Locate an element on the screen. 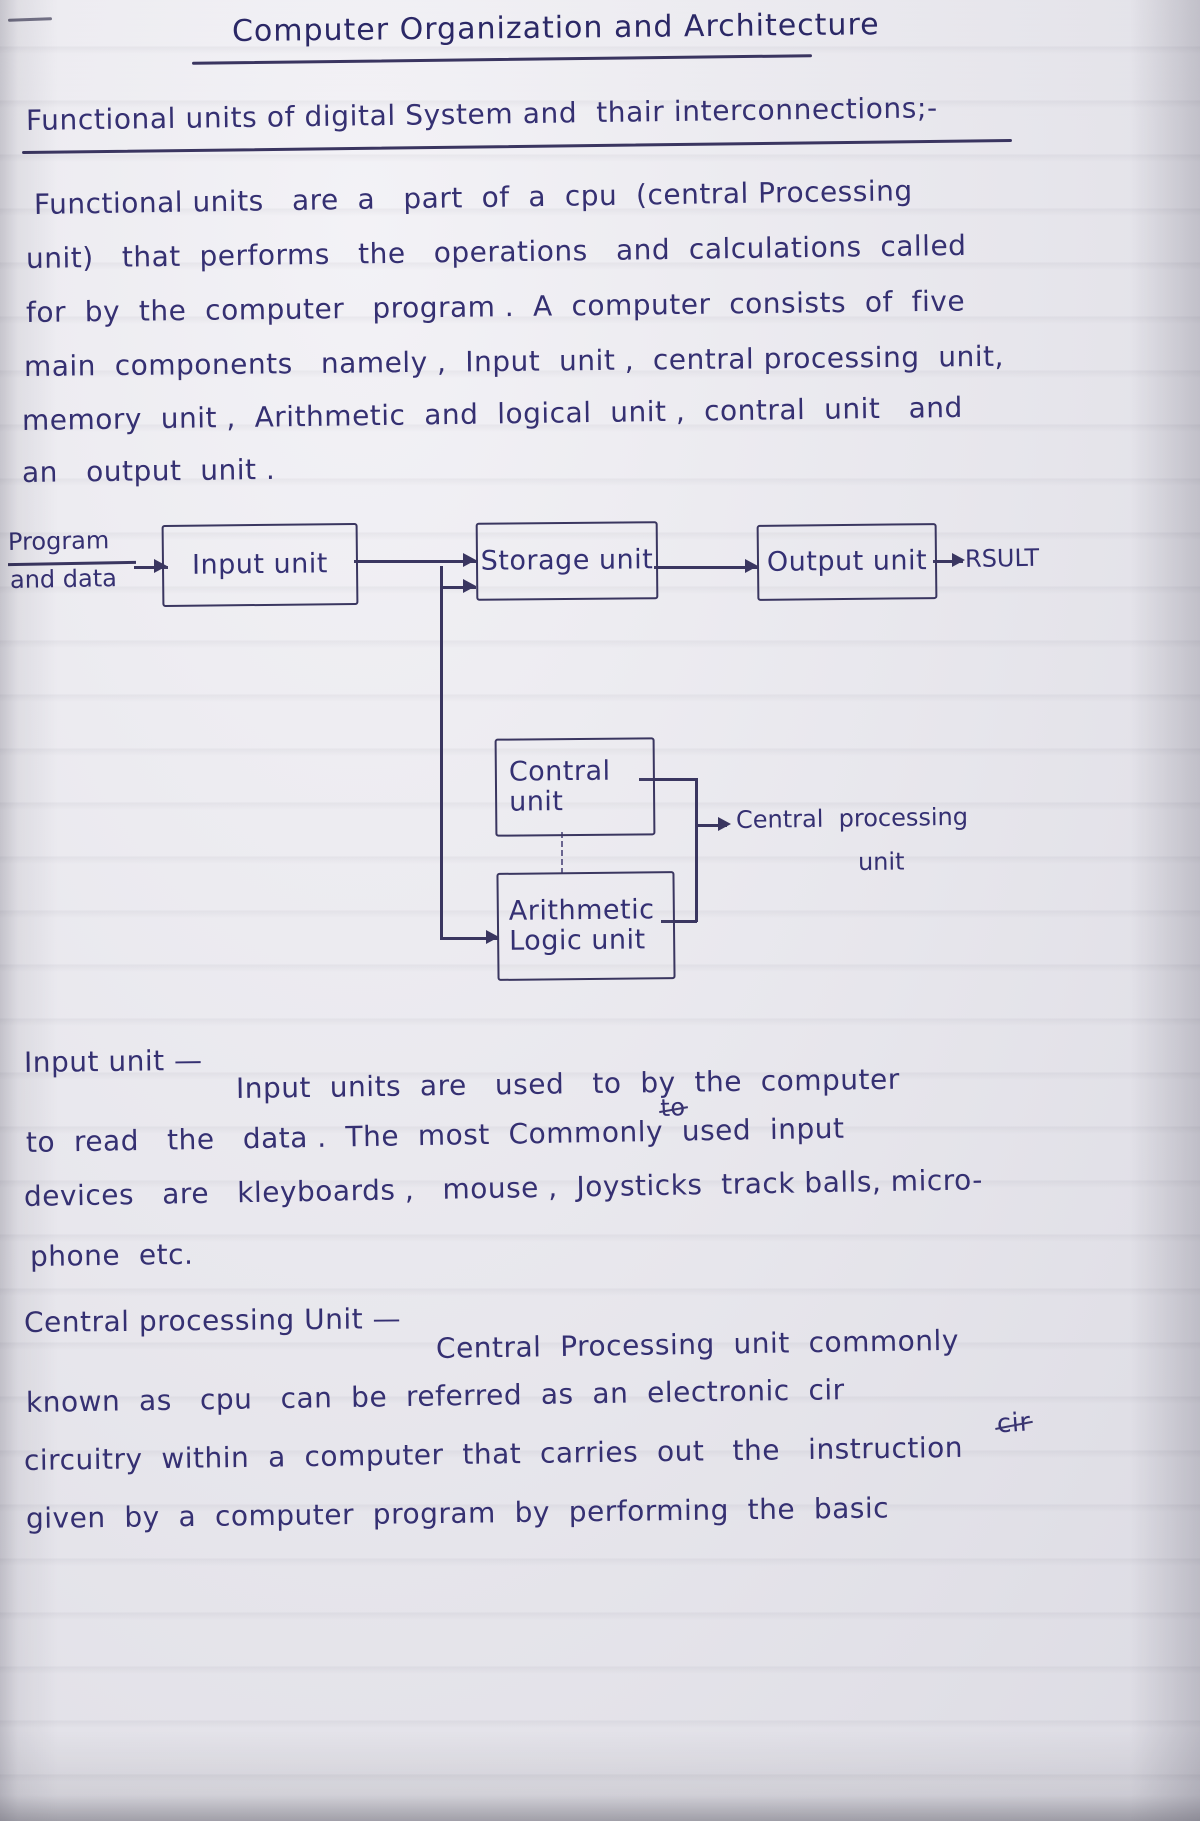  cpu-struck-word-text: cir is located at coordinates (1013, 1423).